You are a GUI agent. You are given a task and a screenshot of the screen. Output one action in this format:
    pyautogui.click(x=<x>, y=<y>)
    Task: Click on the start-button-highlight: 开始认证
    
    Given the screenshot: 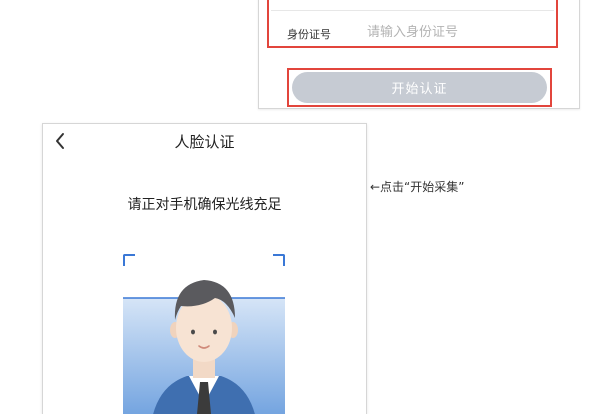 What is the action you would take?
    pyautogui.click(x=419, y=87)
    